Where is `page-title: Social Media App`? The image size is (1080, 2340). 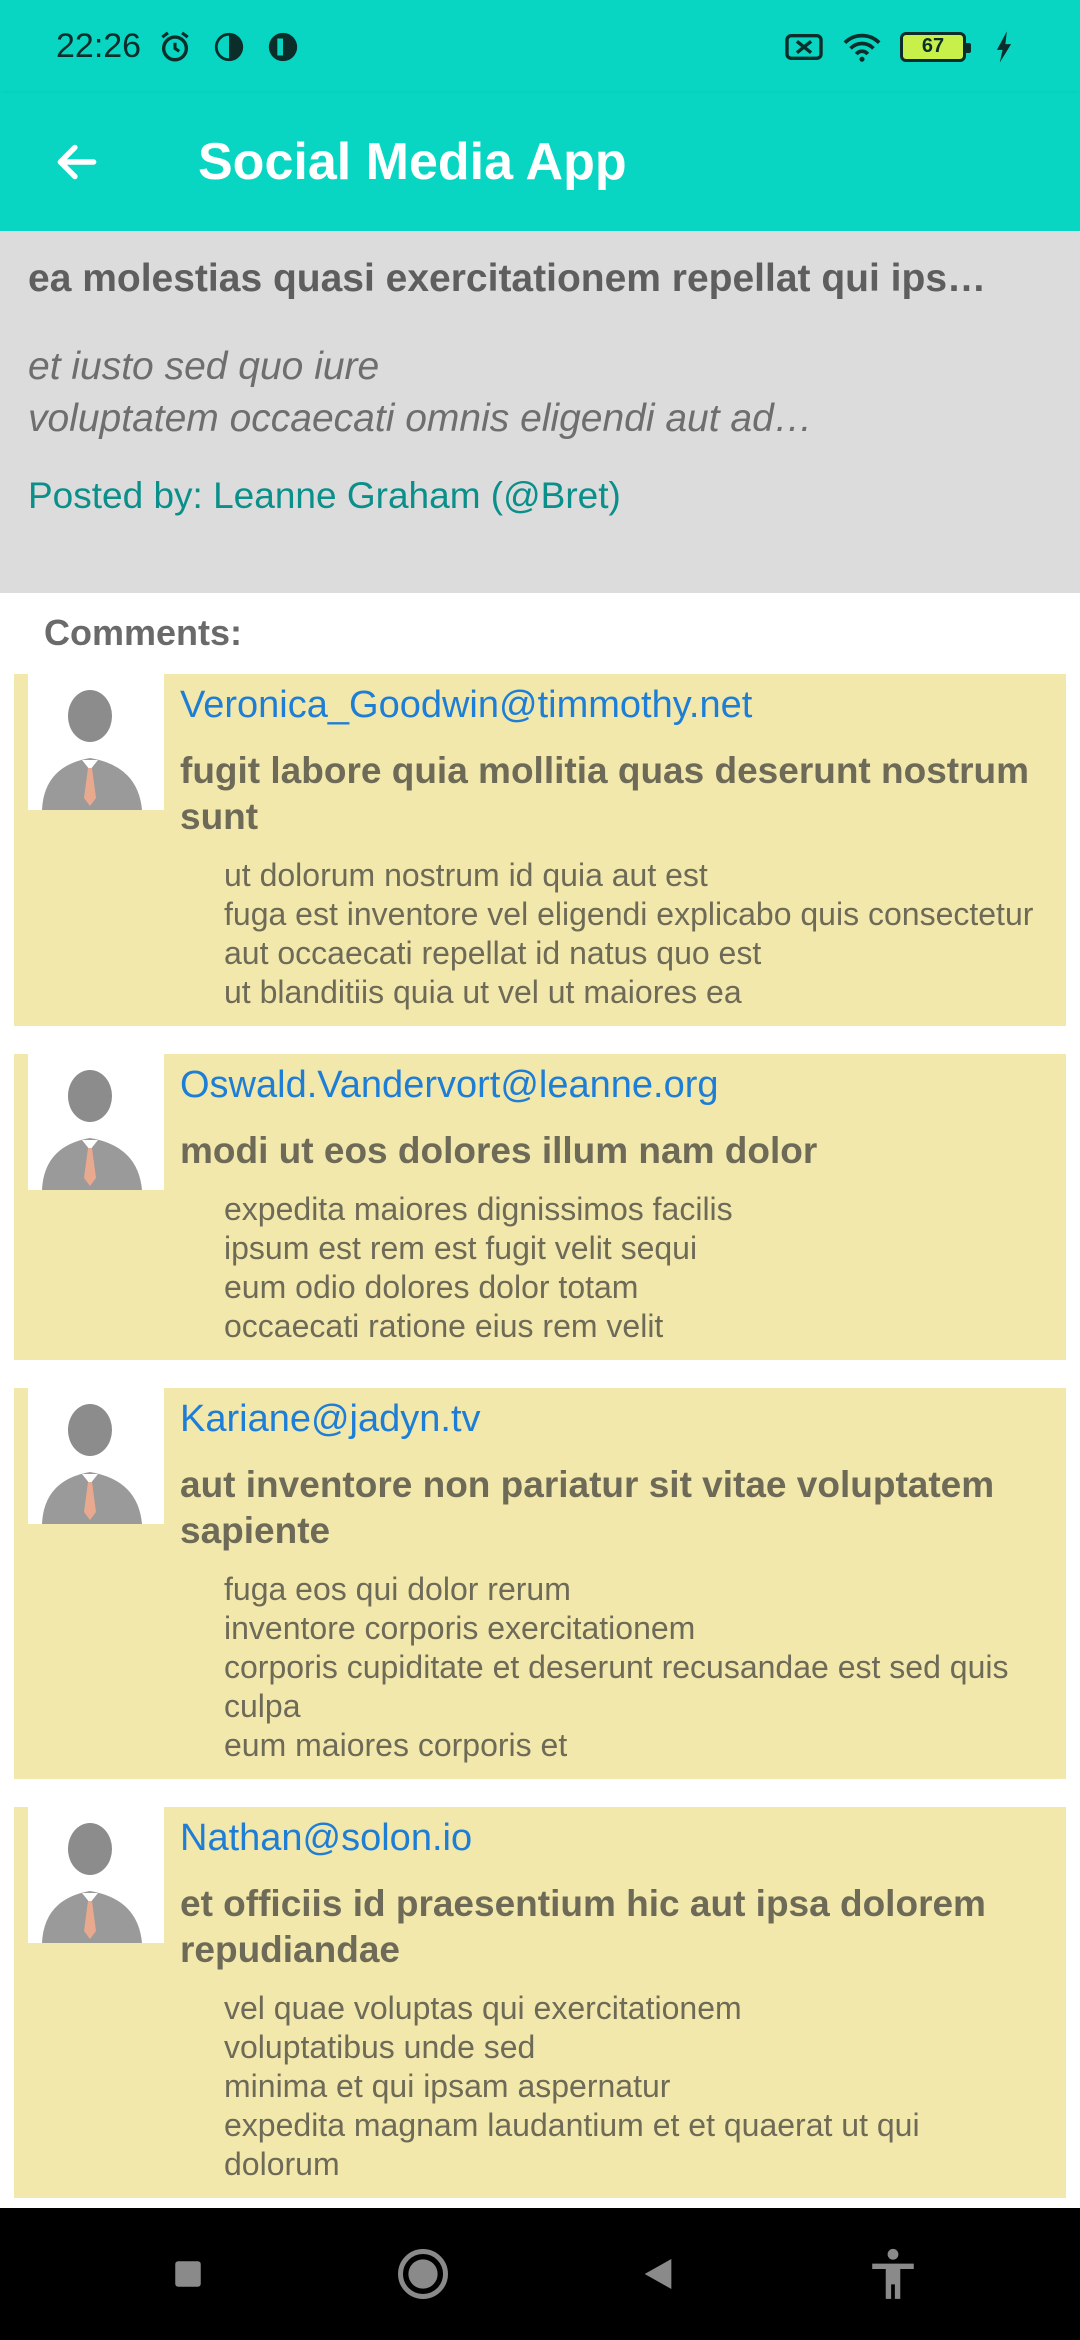 page-title: Social Media App is located at coordinates (412, 162).